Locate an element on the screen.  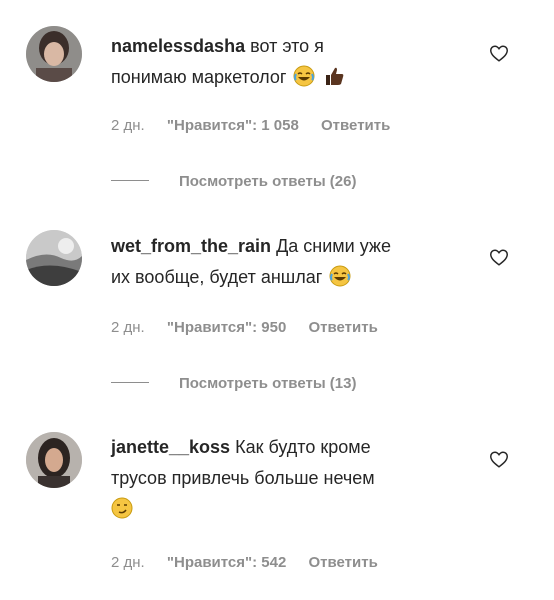
comment-username: janette__koss is located at coordinates (170, 447).